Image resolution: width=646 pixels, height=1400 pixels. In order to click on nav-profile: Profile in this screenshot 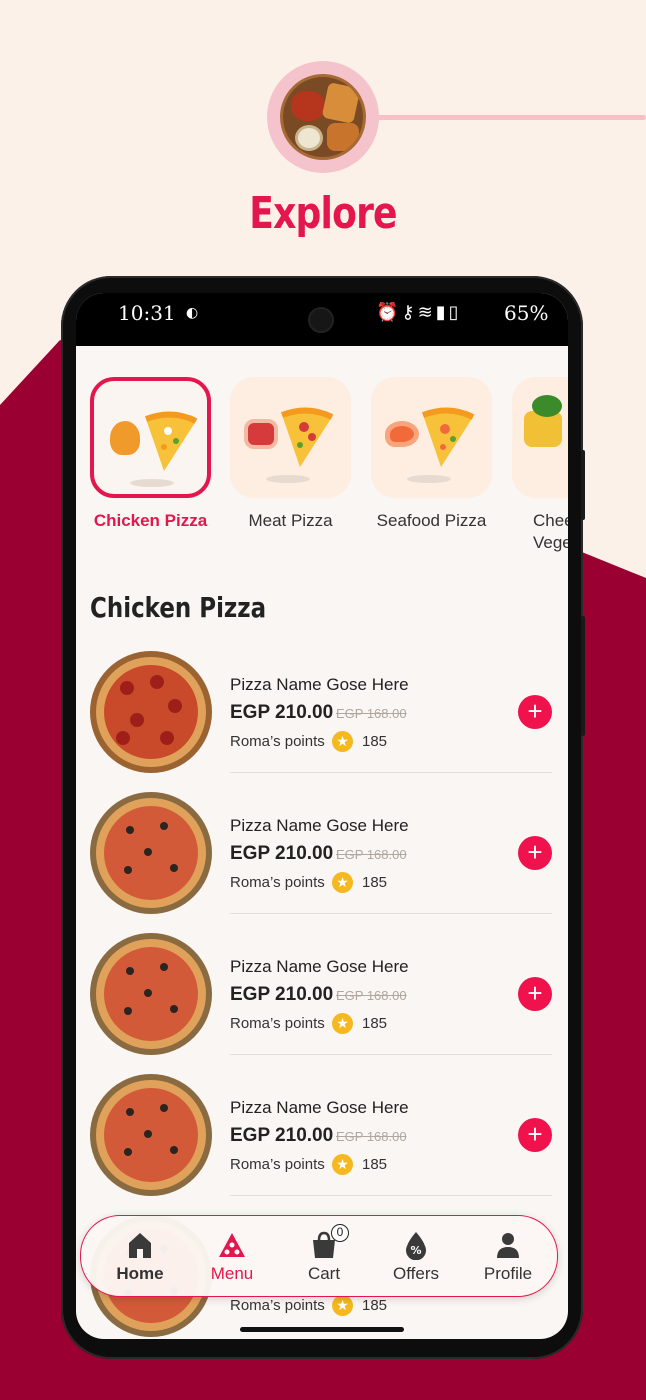, I will do `click(508, 1255)`.